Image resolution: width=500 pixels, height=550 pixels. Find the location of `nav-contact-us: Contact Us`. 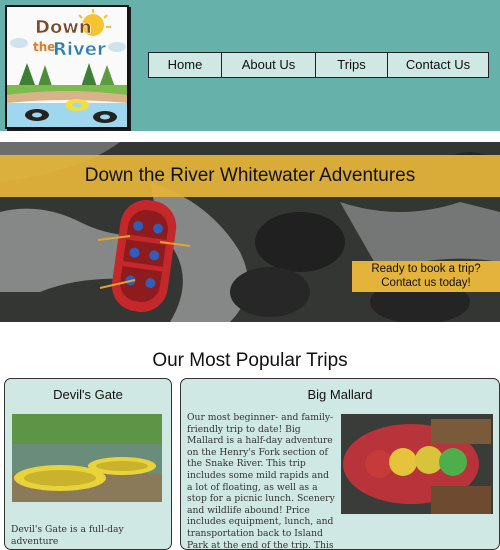

nav-contact-us: Contact Us is located at coordinates (438, 65).